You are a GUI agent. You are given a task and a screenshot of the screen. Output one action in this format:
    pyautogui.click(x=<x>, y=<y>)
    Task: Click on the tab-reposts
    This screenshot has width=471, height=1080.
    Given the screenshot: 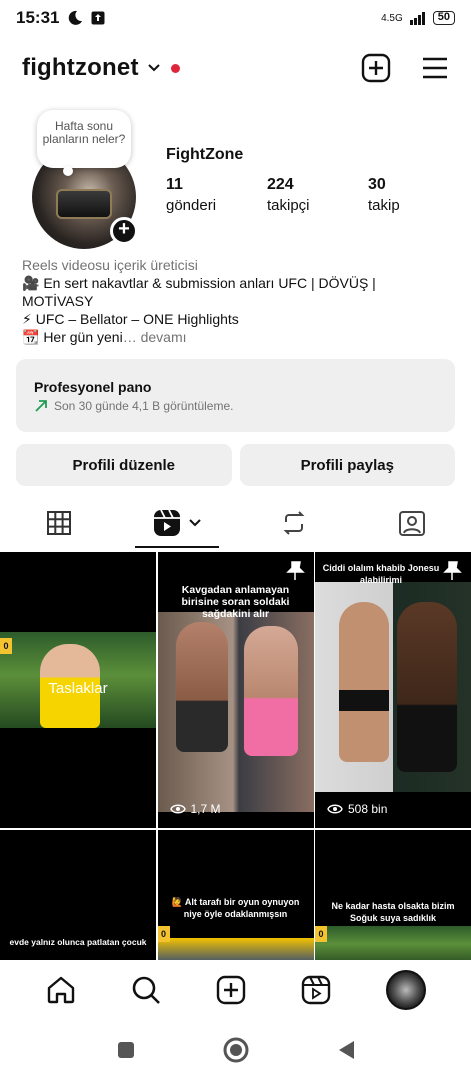 What is the action you would take?
    pyautogui.click(x=295, y=523)
    